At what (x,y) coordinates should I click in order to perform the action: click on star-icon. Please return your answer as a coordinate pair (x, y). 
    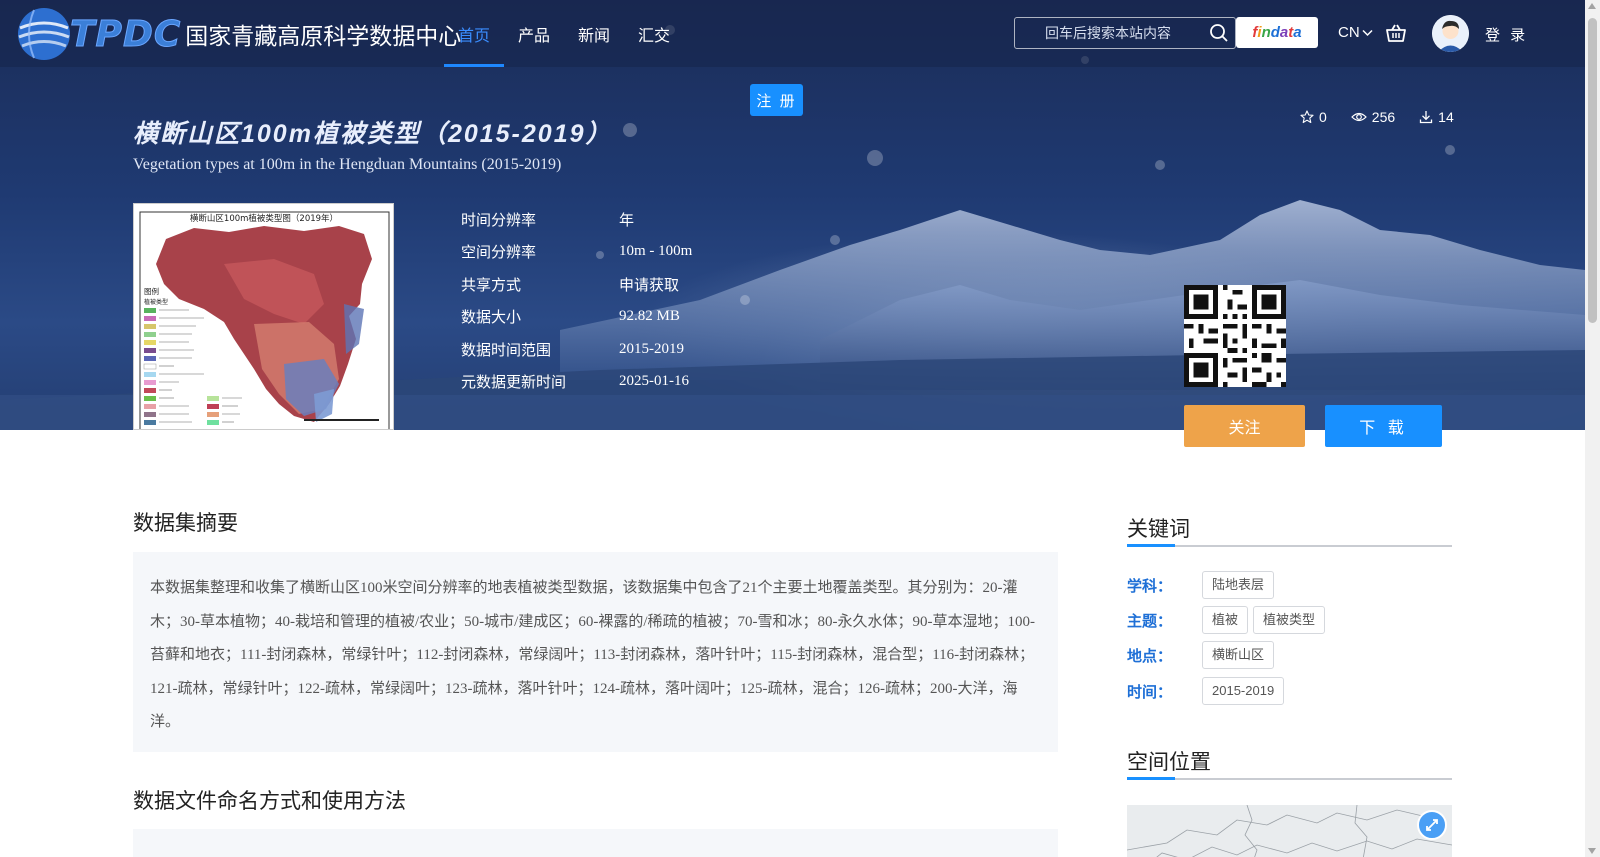
    Looking at the image, I should click on (1307, 117).